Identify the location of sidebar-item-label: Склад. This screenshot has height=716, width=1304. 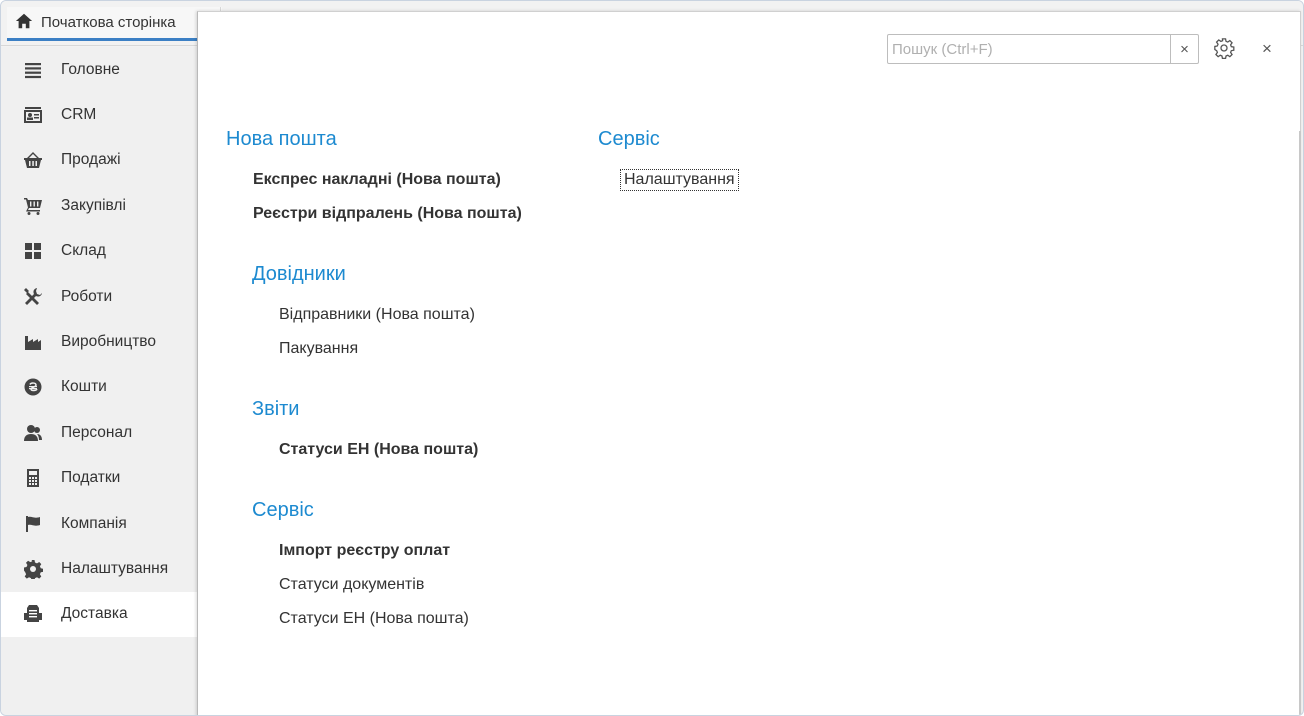
(83, 251).